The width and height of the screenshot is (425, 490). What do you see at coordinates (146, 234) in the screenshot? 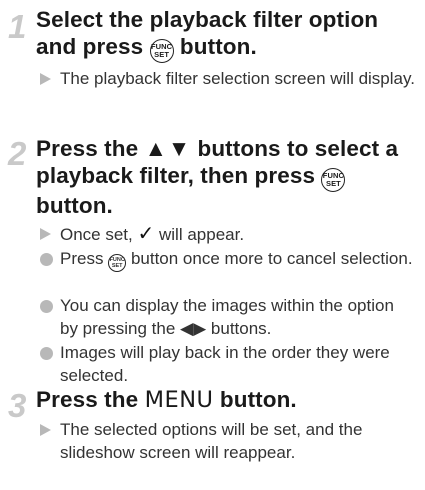
I see `checkmark-icon: ✓` at bounding box center [146, 234].